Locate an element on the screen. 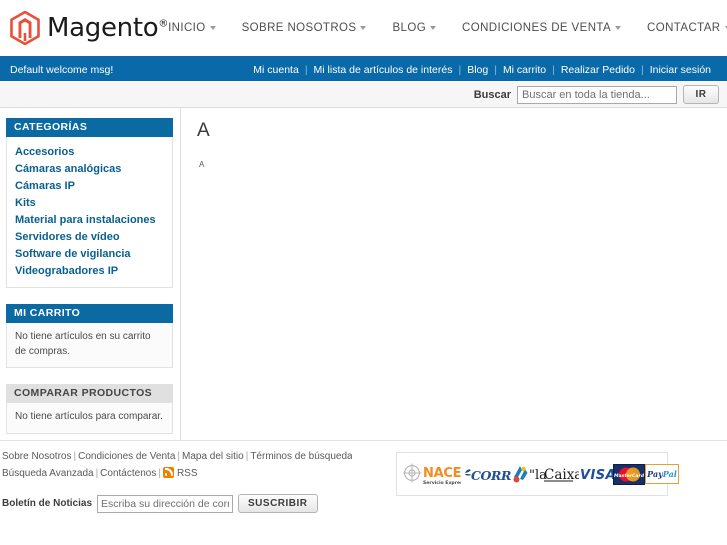  sidebar-item-kits: Kits is located at coordinates (89, 202).